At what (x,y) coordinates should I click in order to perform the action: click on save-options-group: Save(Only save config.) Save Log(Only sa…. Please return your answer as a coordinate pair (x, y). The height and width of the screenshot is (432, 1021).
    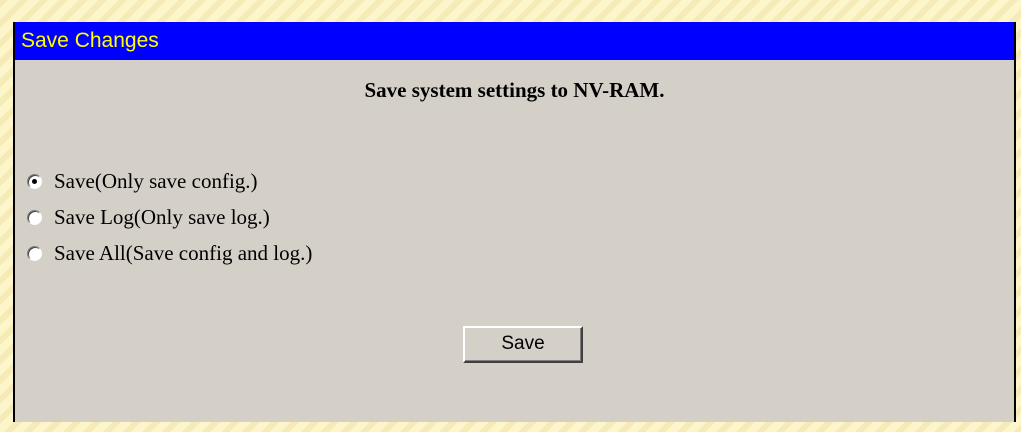
    Looking at the image, I should click on (169, 217).